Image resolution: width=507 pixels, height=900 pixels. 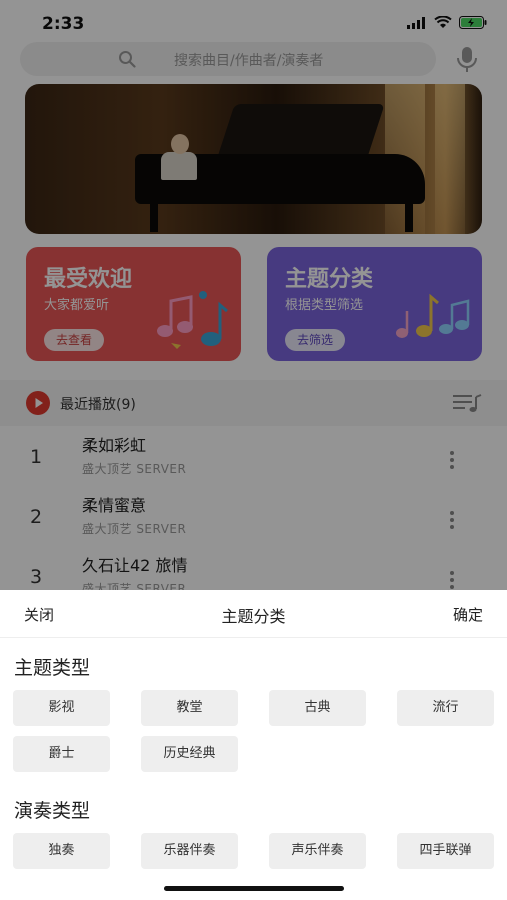 What do you see at coordinates (468, 614) in the screenshot?
I see `confirm-button: 确定` at bounding box center [468, 614].